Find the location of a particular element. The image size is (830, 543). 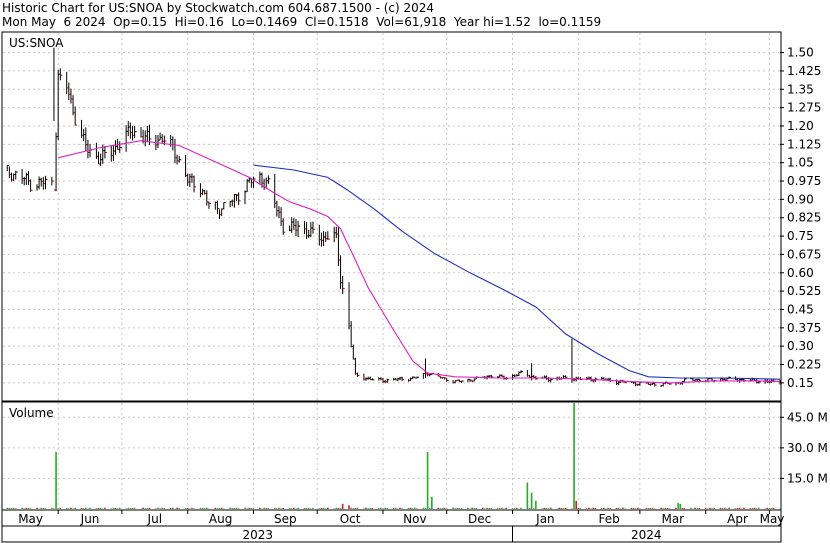

price-tick-label: 1.35 is located at coordinates (800, 89).